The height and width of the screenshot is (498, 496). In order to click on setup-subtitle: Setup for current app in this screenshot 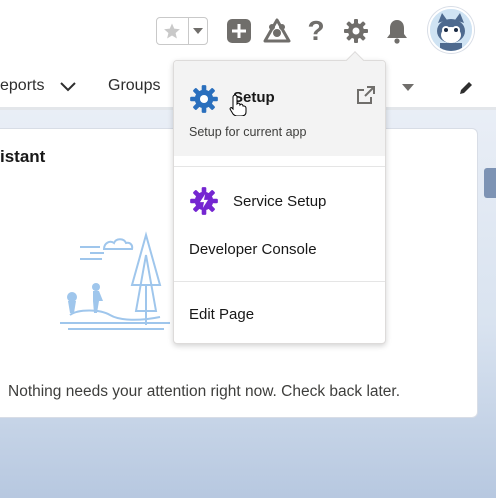, I will do `click(248, 132)`.